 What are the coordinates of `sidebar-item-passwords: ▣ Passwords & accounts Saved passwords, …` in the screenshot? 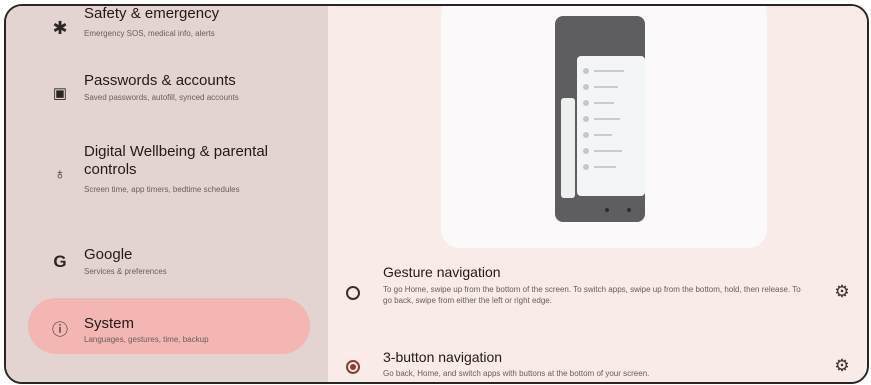 It's located at (167, 97).